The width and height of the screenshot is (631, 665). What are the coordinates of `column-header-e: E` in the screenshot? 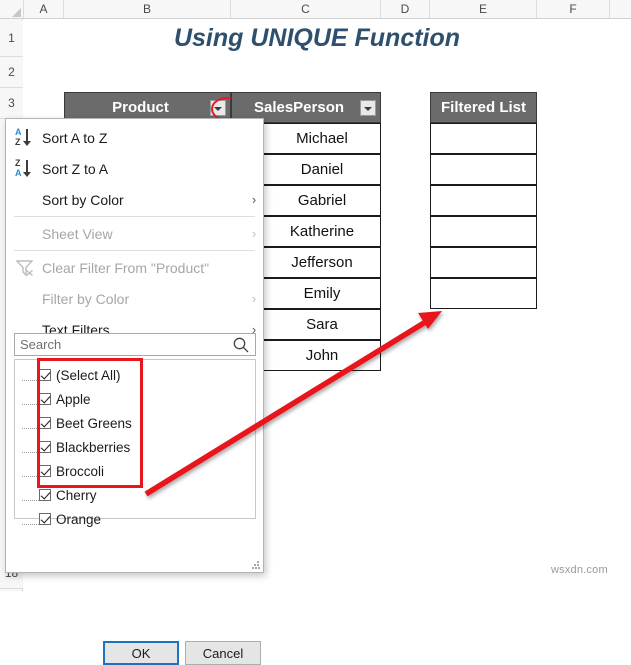 It's located at (483, 9).